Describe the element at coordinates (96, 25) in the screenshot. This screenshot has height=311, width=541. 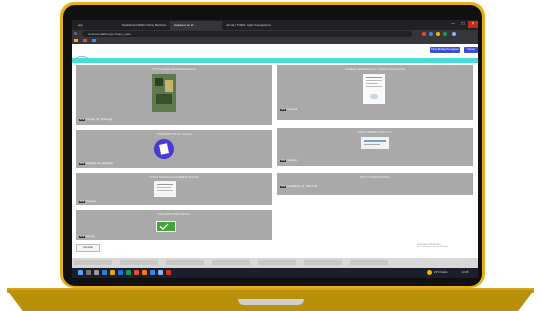
I see `browser-tab: app` at that location.